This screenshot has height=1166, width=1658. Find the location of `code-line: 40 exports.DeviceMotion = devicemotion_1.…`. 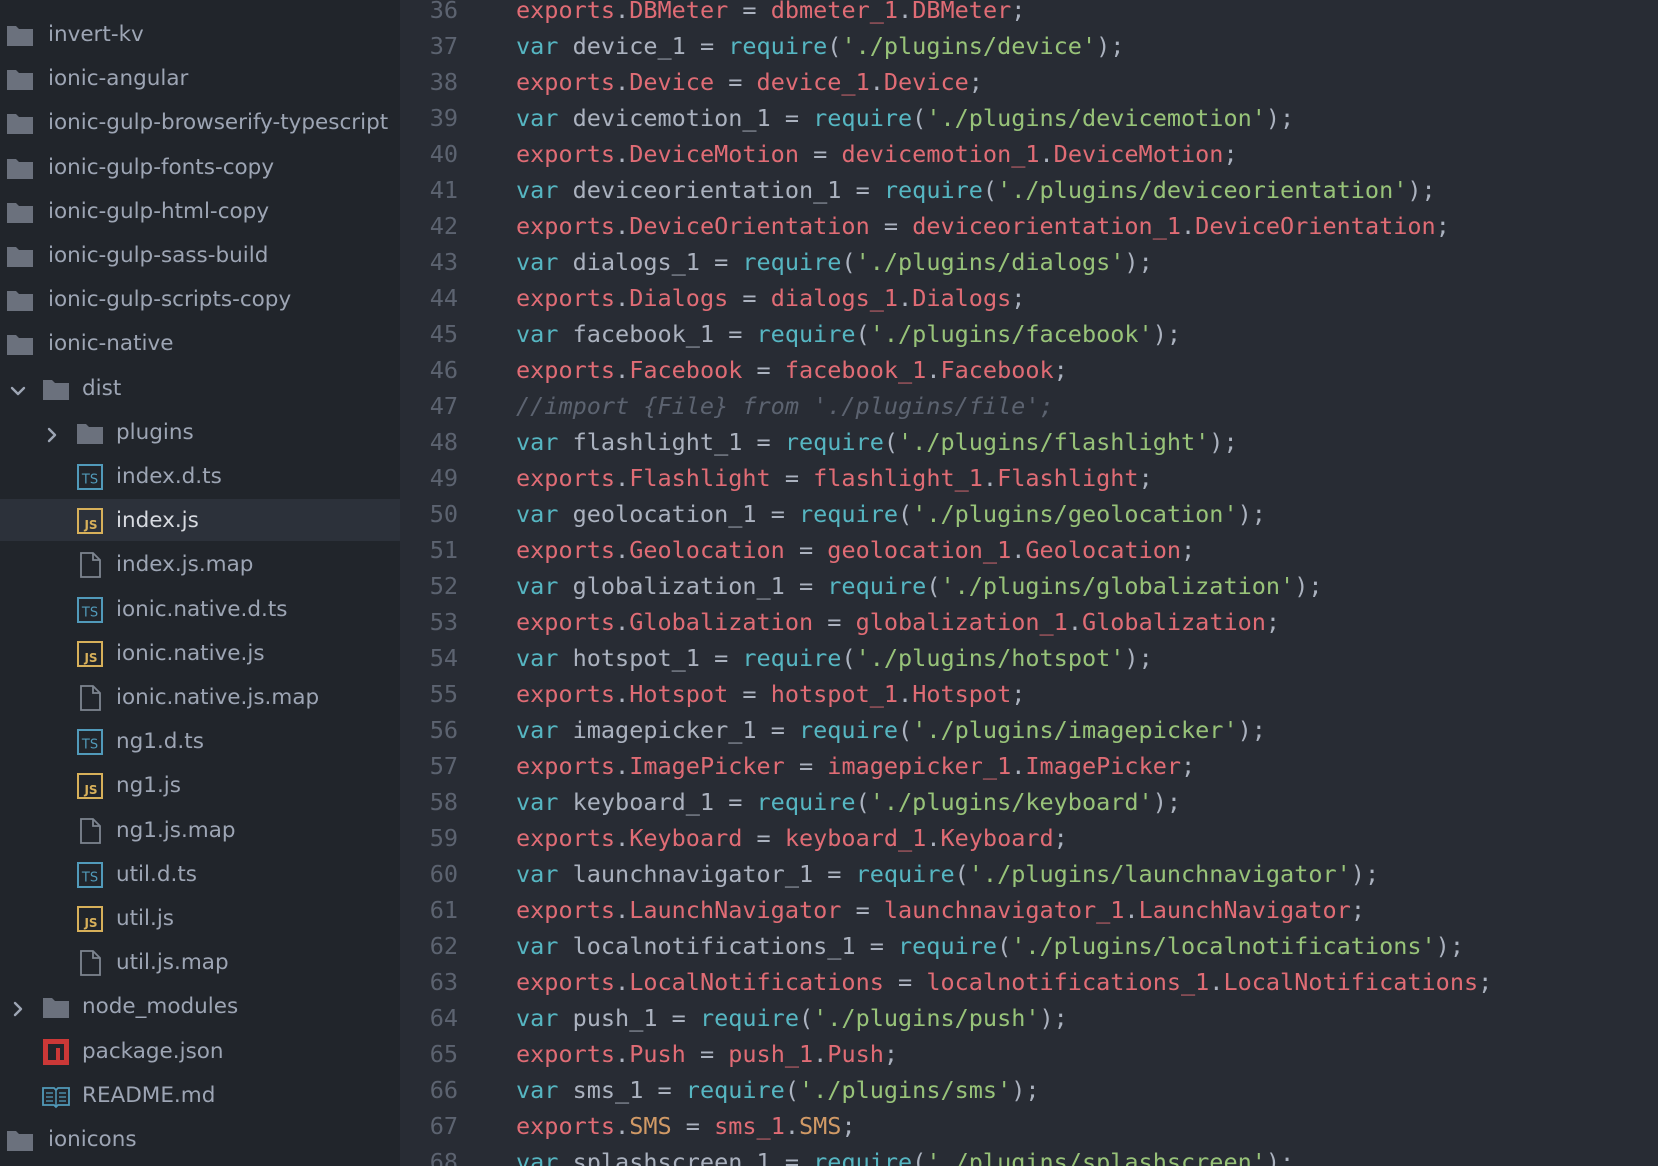

code-line: 40 exports.DeviceMotion = devicemotion_1.… is located at coordinates (1029, 154).